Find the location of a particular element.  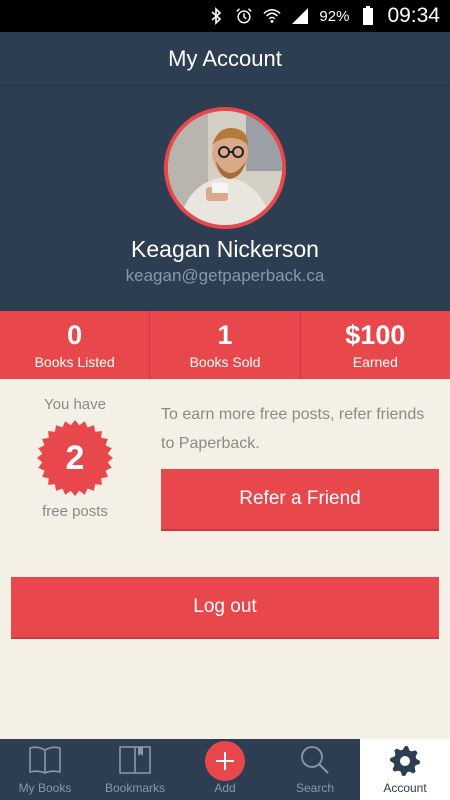

stat-value: 1 is located at coordinates (225, 335).